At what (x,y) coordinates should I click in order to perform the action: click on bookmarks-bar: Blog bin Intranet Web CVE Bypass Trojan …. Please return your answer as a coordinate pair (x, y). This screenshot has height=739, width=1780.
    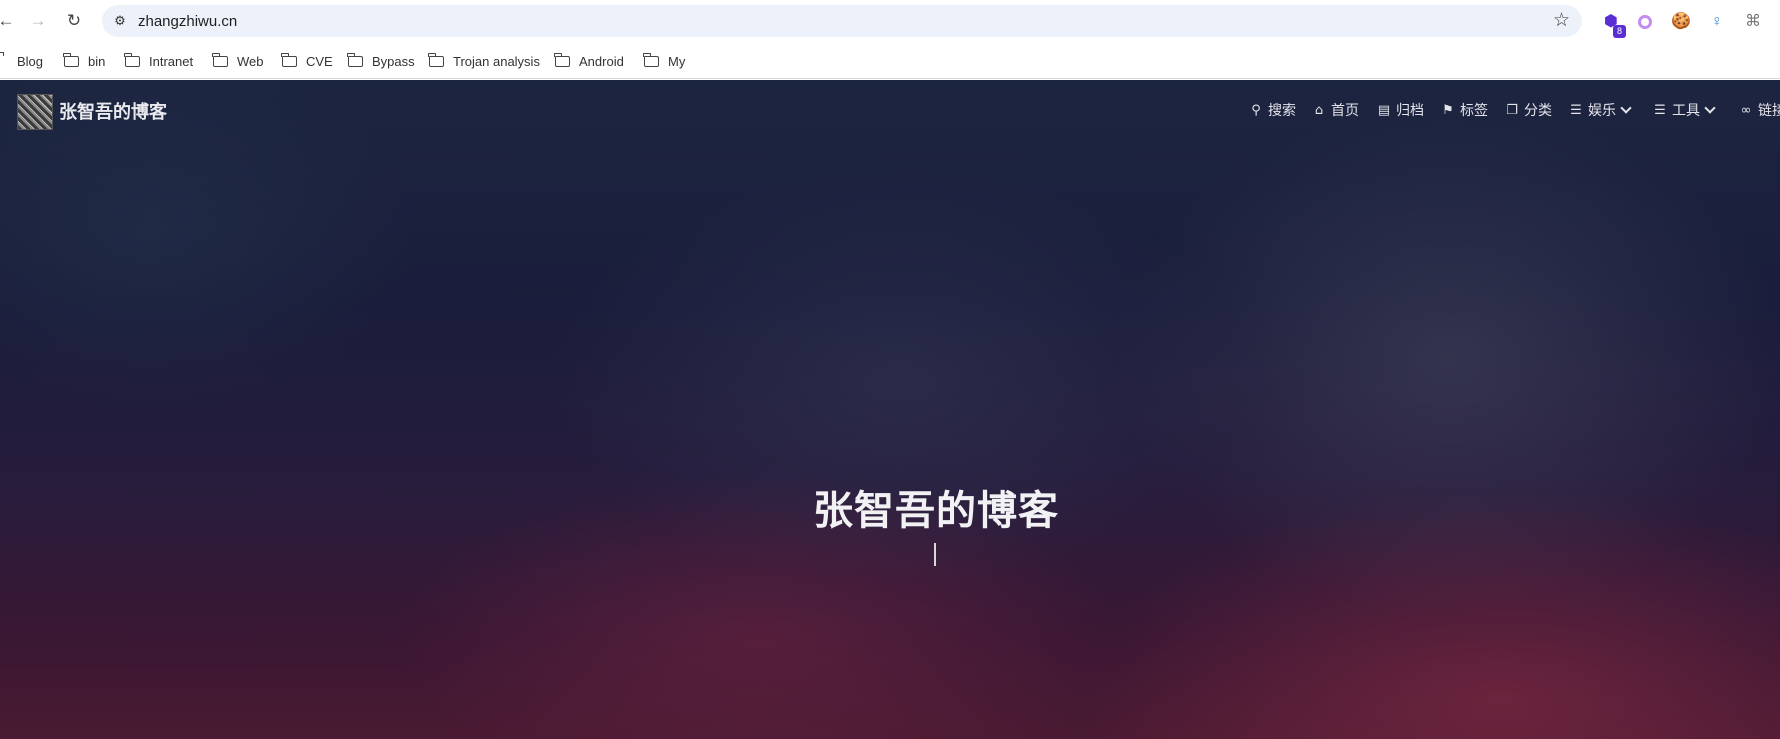
    Looking at the image, I should click on (890, 60).